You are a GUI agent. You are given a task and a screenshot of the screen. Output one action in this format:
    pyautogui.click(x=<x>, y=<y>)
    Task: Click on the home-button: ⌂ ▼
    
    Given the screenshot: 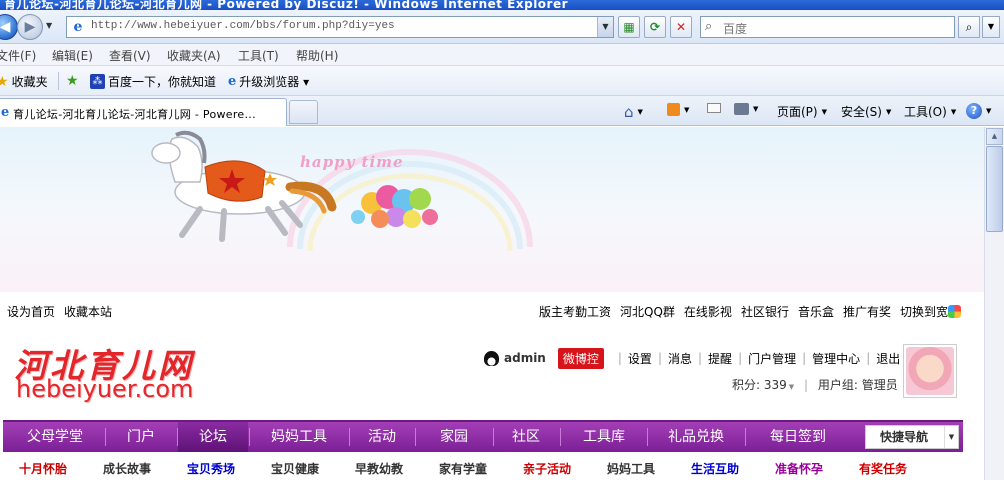 What is the action you would take?
    pyautogui.click(x=633, y=112)
    